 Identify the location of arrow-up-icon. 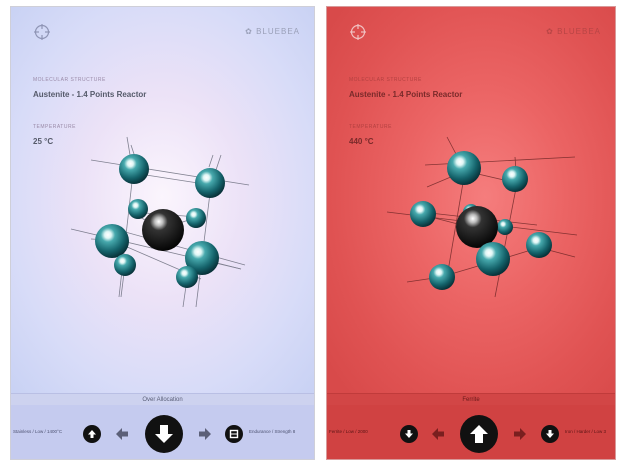
(479, 434).